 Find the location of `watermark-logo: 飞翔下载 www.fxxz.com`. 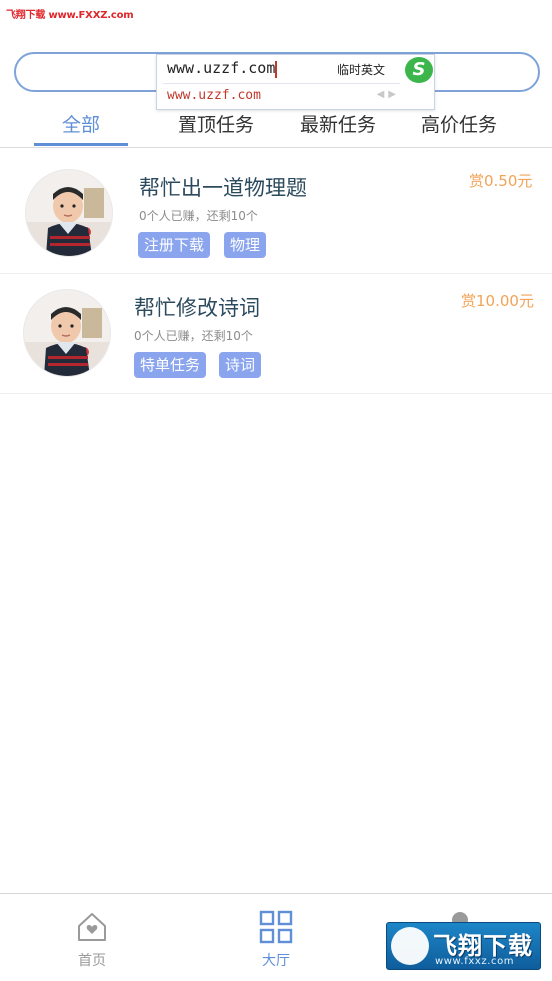

watermark-logo: 飞翔下载 www.fxxz.com is located at coordinates (463, 946).